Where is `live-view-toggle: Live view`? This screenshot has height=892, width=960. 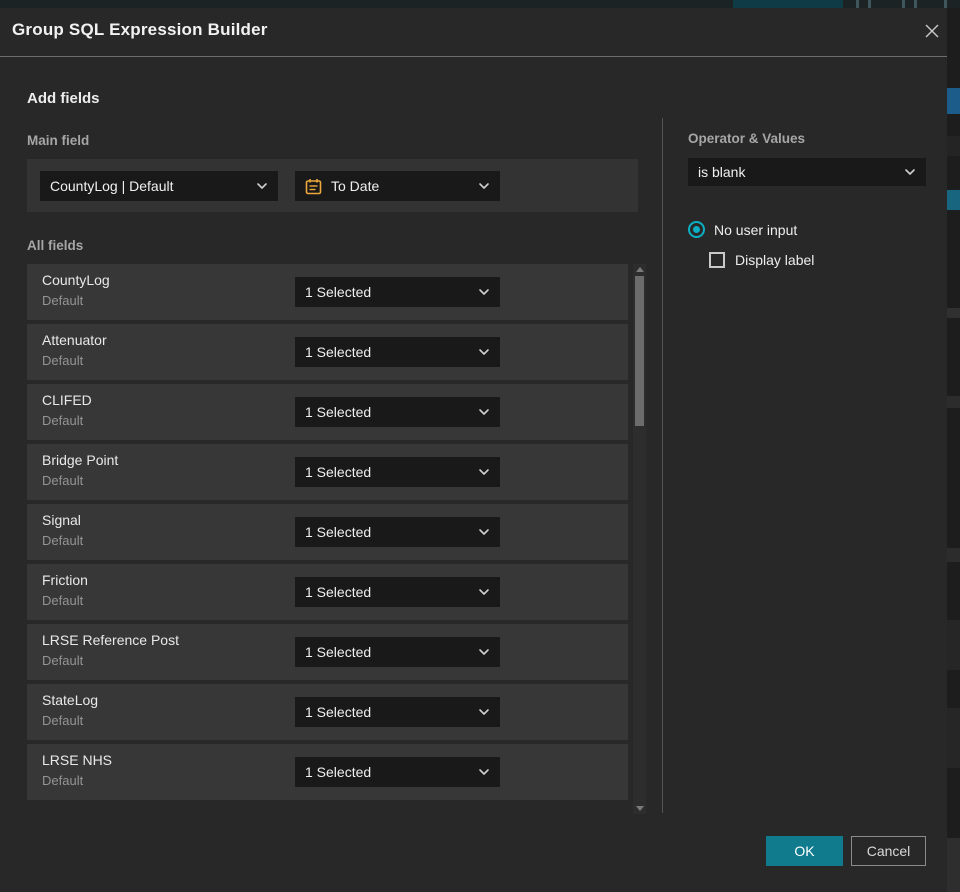 live-view-toggle: Live view is located at coordinates (788, 4).